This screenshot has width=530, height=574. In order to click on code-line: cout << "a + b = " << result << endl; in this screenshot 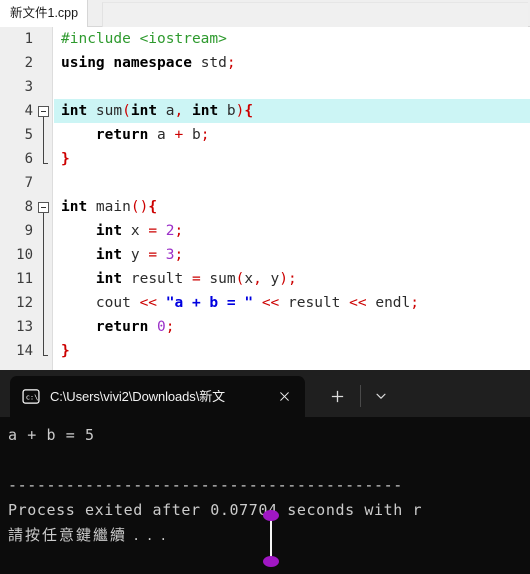, I will do `click(292, 303)`.